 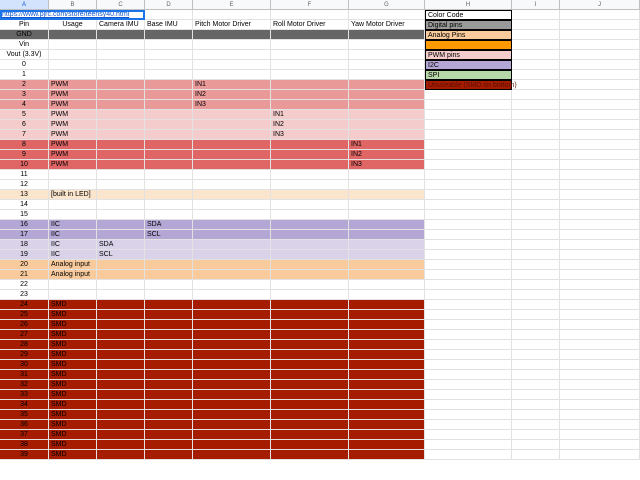 What do you see at coordinates (24, 155) in the screenshot?
I see `pin-cell: 9` at bounding box center [24, 155].